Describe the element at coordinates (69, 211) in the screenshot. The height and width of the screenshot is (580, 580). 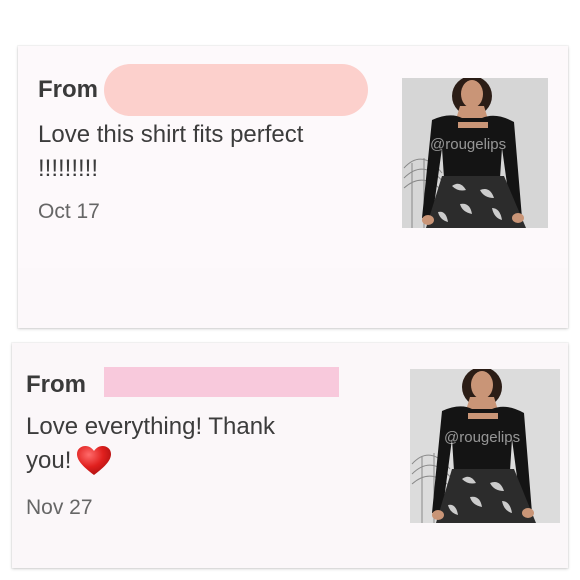
I see `review-date: Oct 17` at that location.